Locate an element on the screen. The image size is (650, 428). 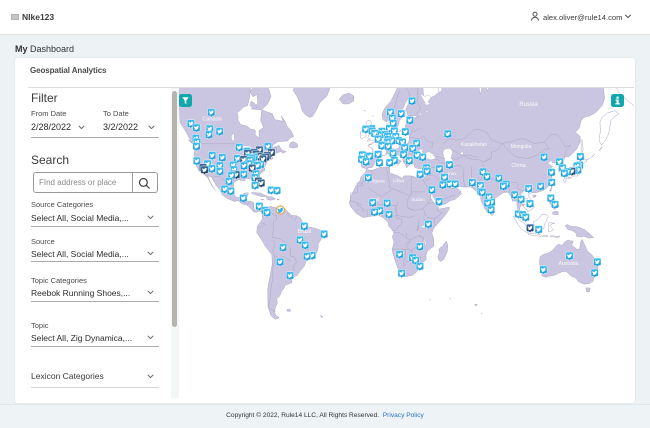
svg-text: Canada is located at coordinates (212, 120).